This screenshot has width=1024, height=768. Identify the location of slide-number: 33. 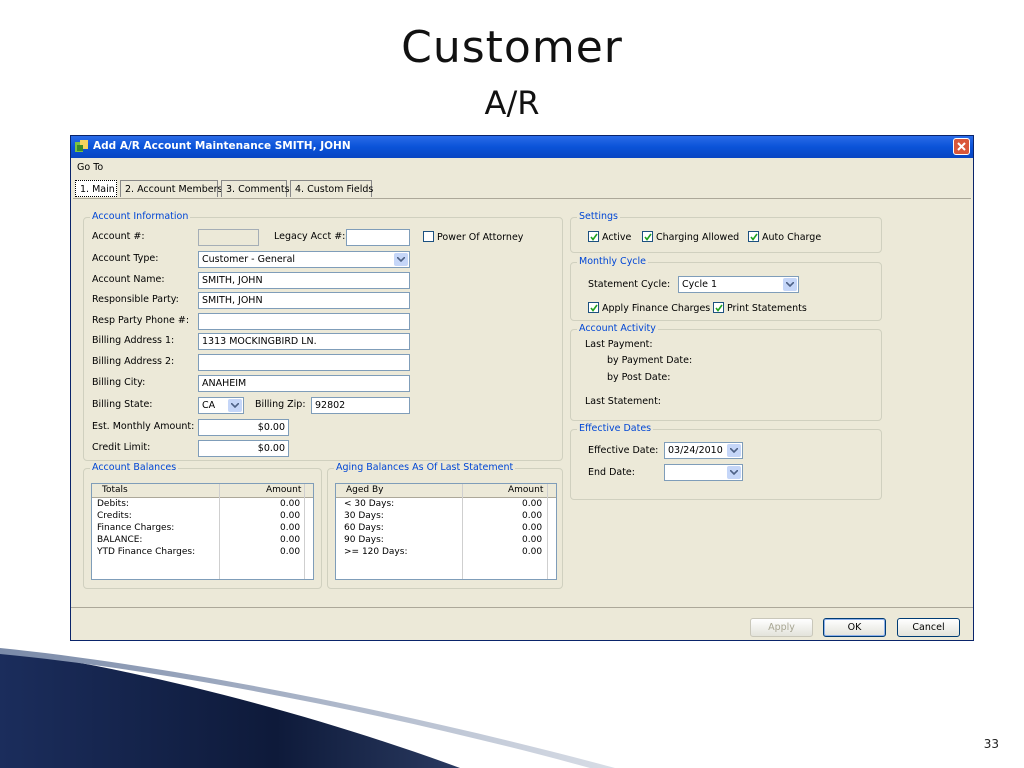
(991, 744).